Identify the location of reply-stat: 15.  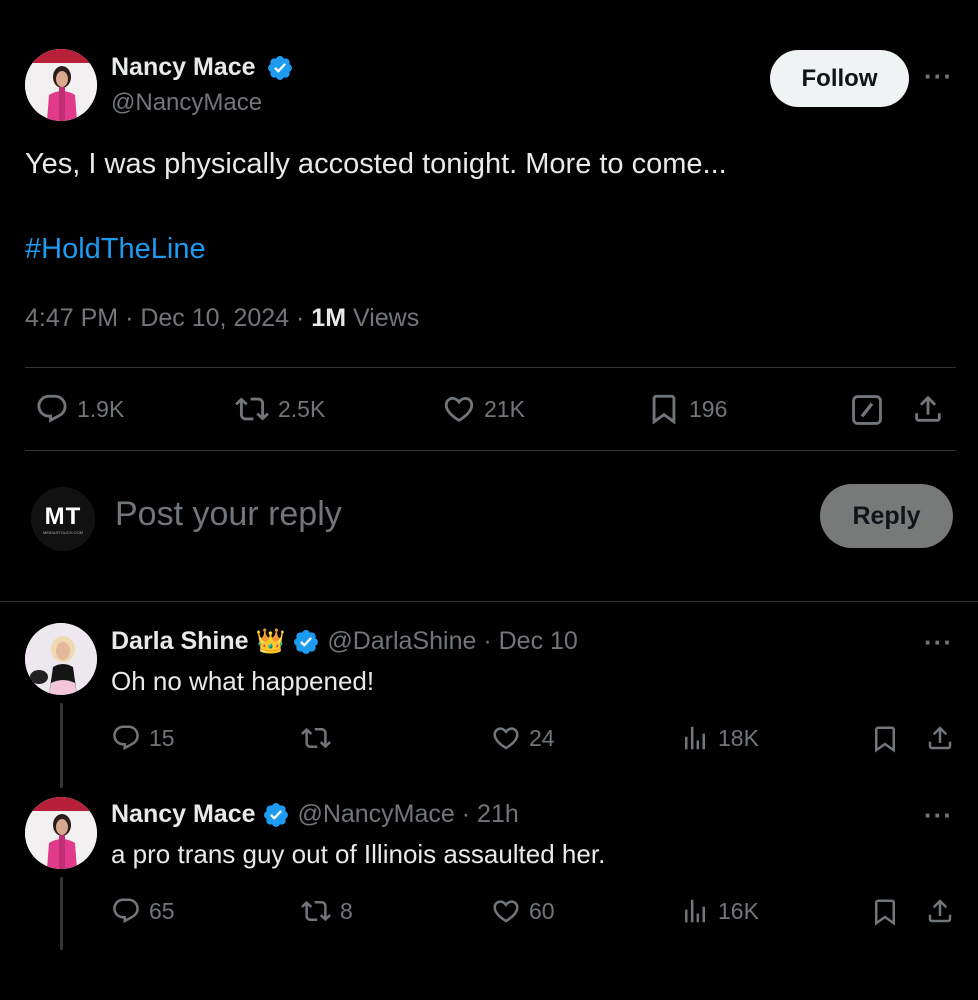
(143, 738).